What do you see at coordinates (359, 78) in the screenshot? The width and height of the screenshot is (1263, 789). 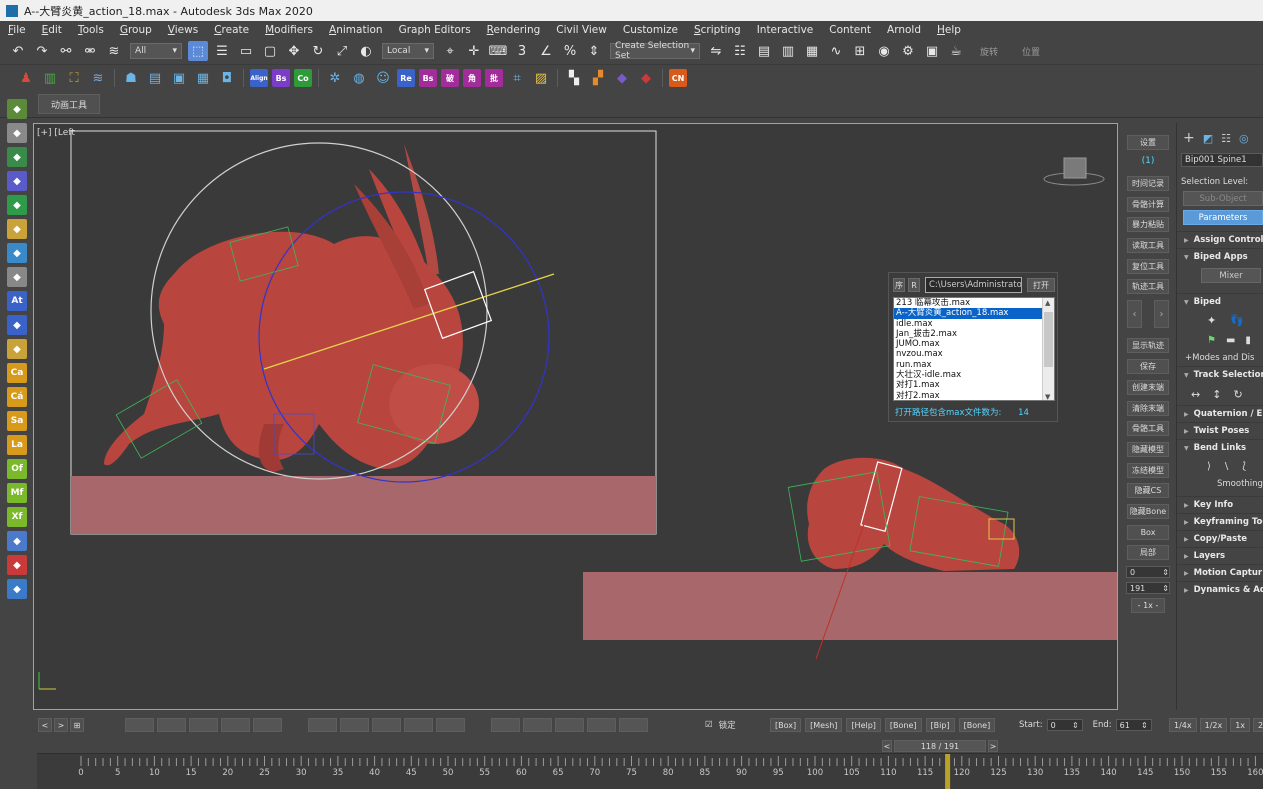 I see `globe-icon: ◍` at bounding box center [359, 78].